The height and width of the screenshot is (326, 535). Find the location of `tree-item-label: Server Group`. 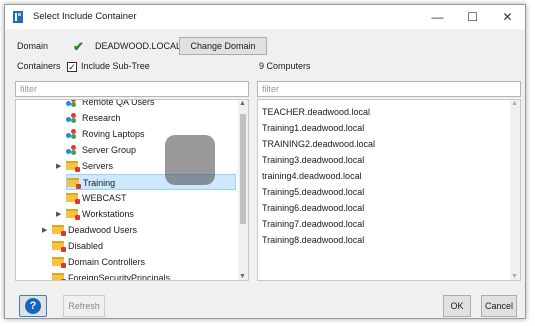

tree-item-label: Server Group is located at coordinates (109, 150).